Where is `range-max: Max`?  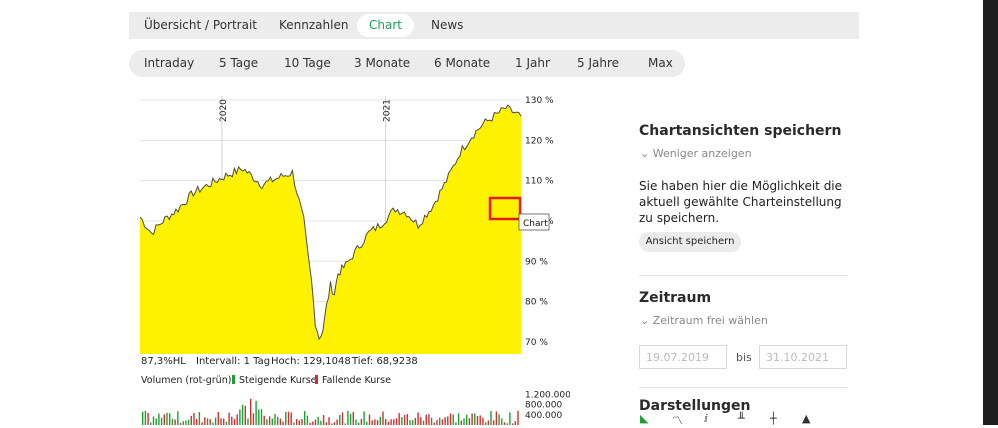
range-max: Max is located at coordinates (660, 63).